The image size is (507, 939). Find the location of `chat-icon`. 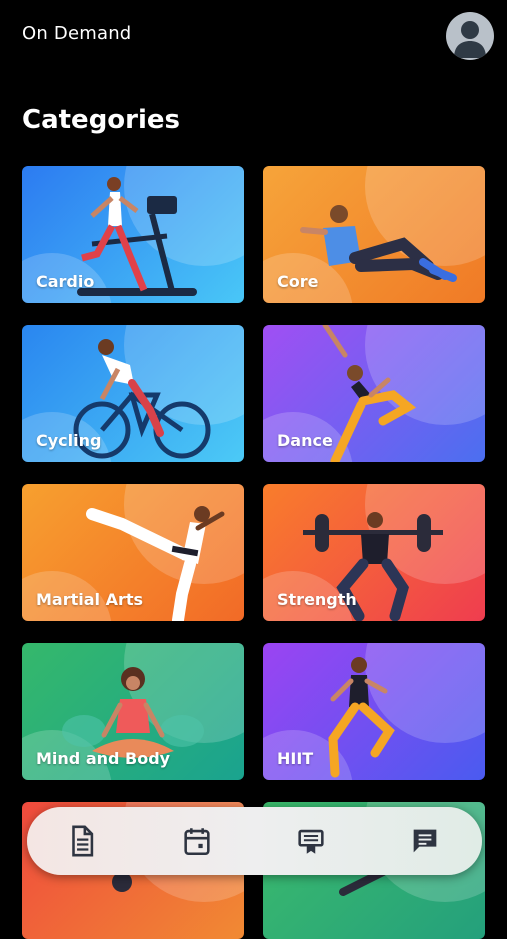

chat-icon is located at coordinates (425, 841).